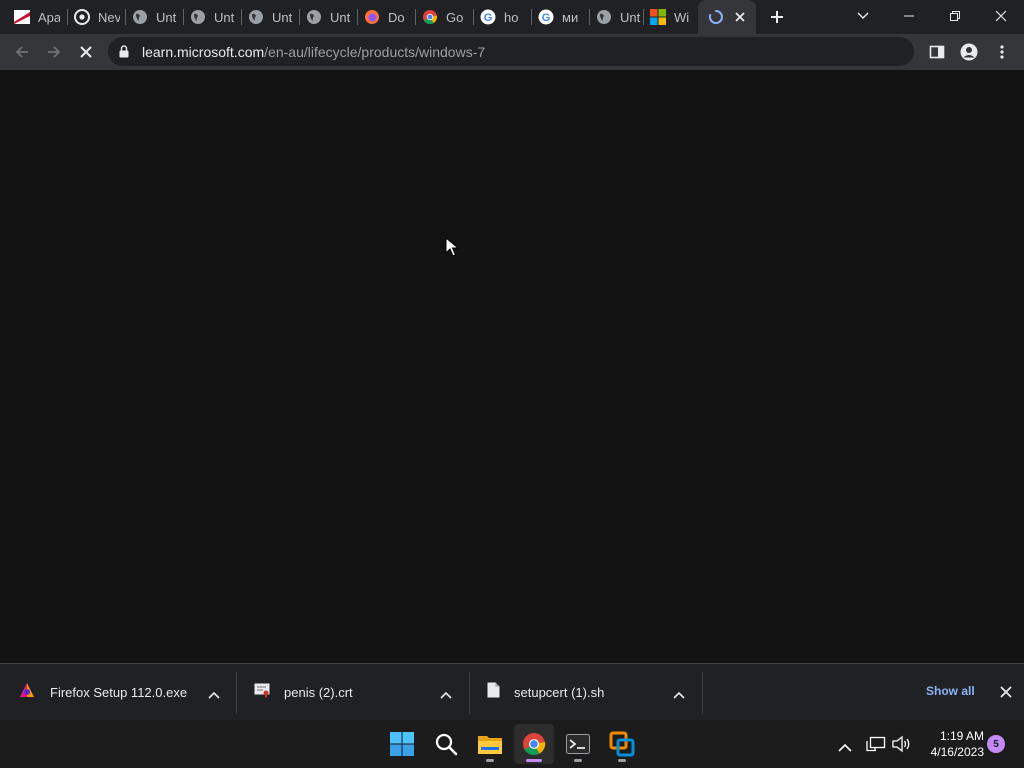  I want to click on chevron-down-icon, so click(863, 15).